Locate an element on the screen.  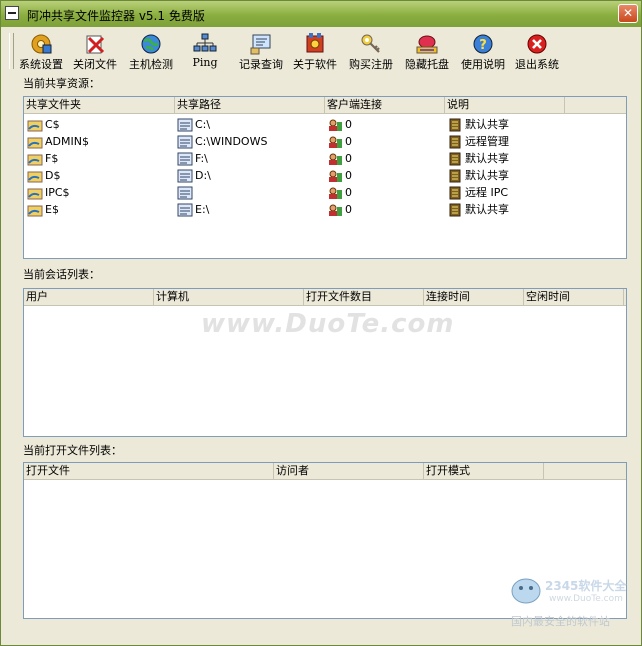
openfiles-section-label: 当前打开文件列表： is located at coordinates (72, 450).